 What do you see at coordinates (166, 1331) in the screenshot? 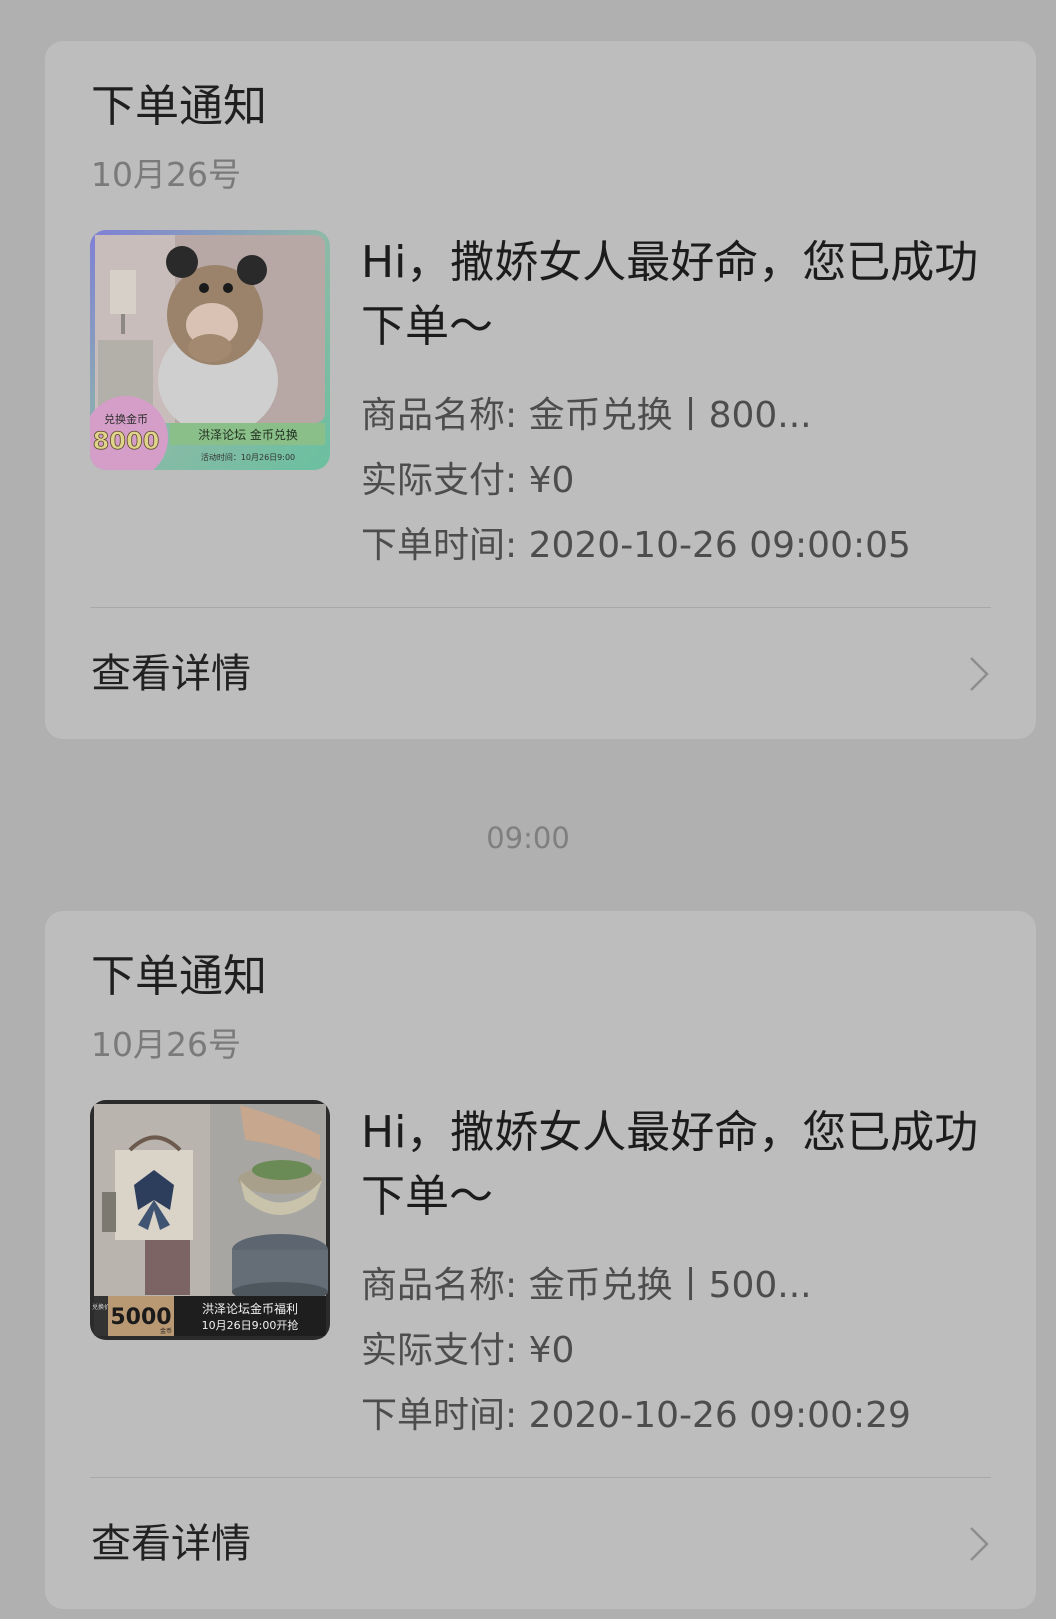
I see `svg-text: 金币` at bounding box center [166, 1331].